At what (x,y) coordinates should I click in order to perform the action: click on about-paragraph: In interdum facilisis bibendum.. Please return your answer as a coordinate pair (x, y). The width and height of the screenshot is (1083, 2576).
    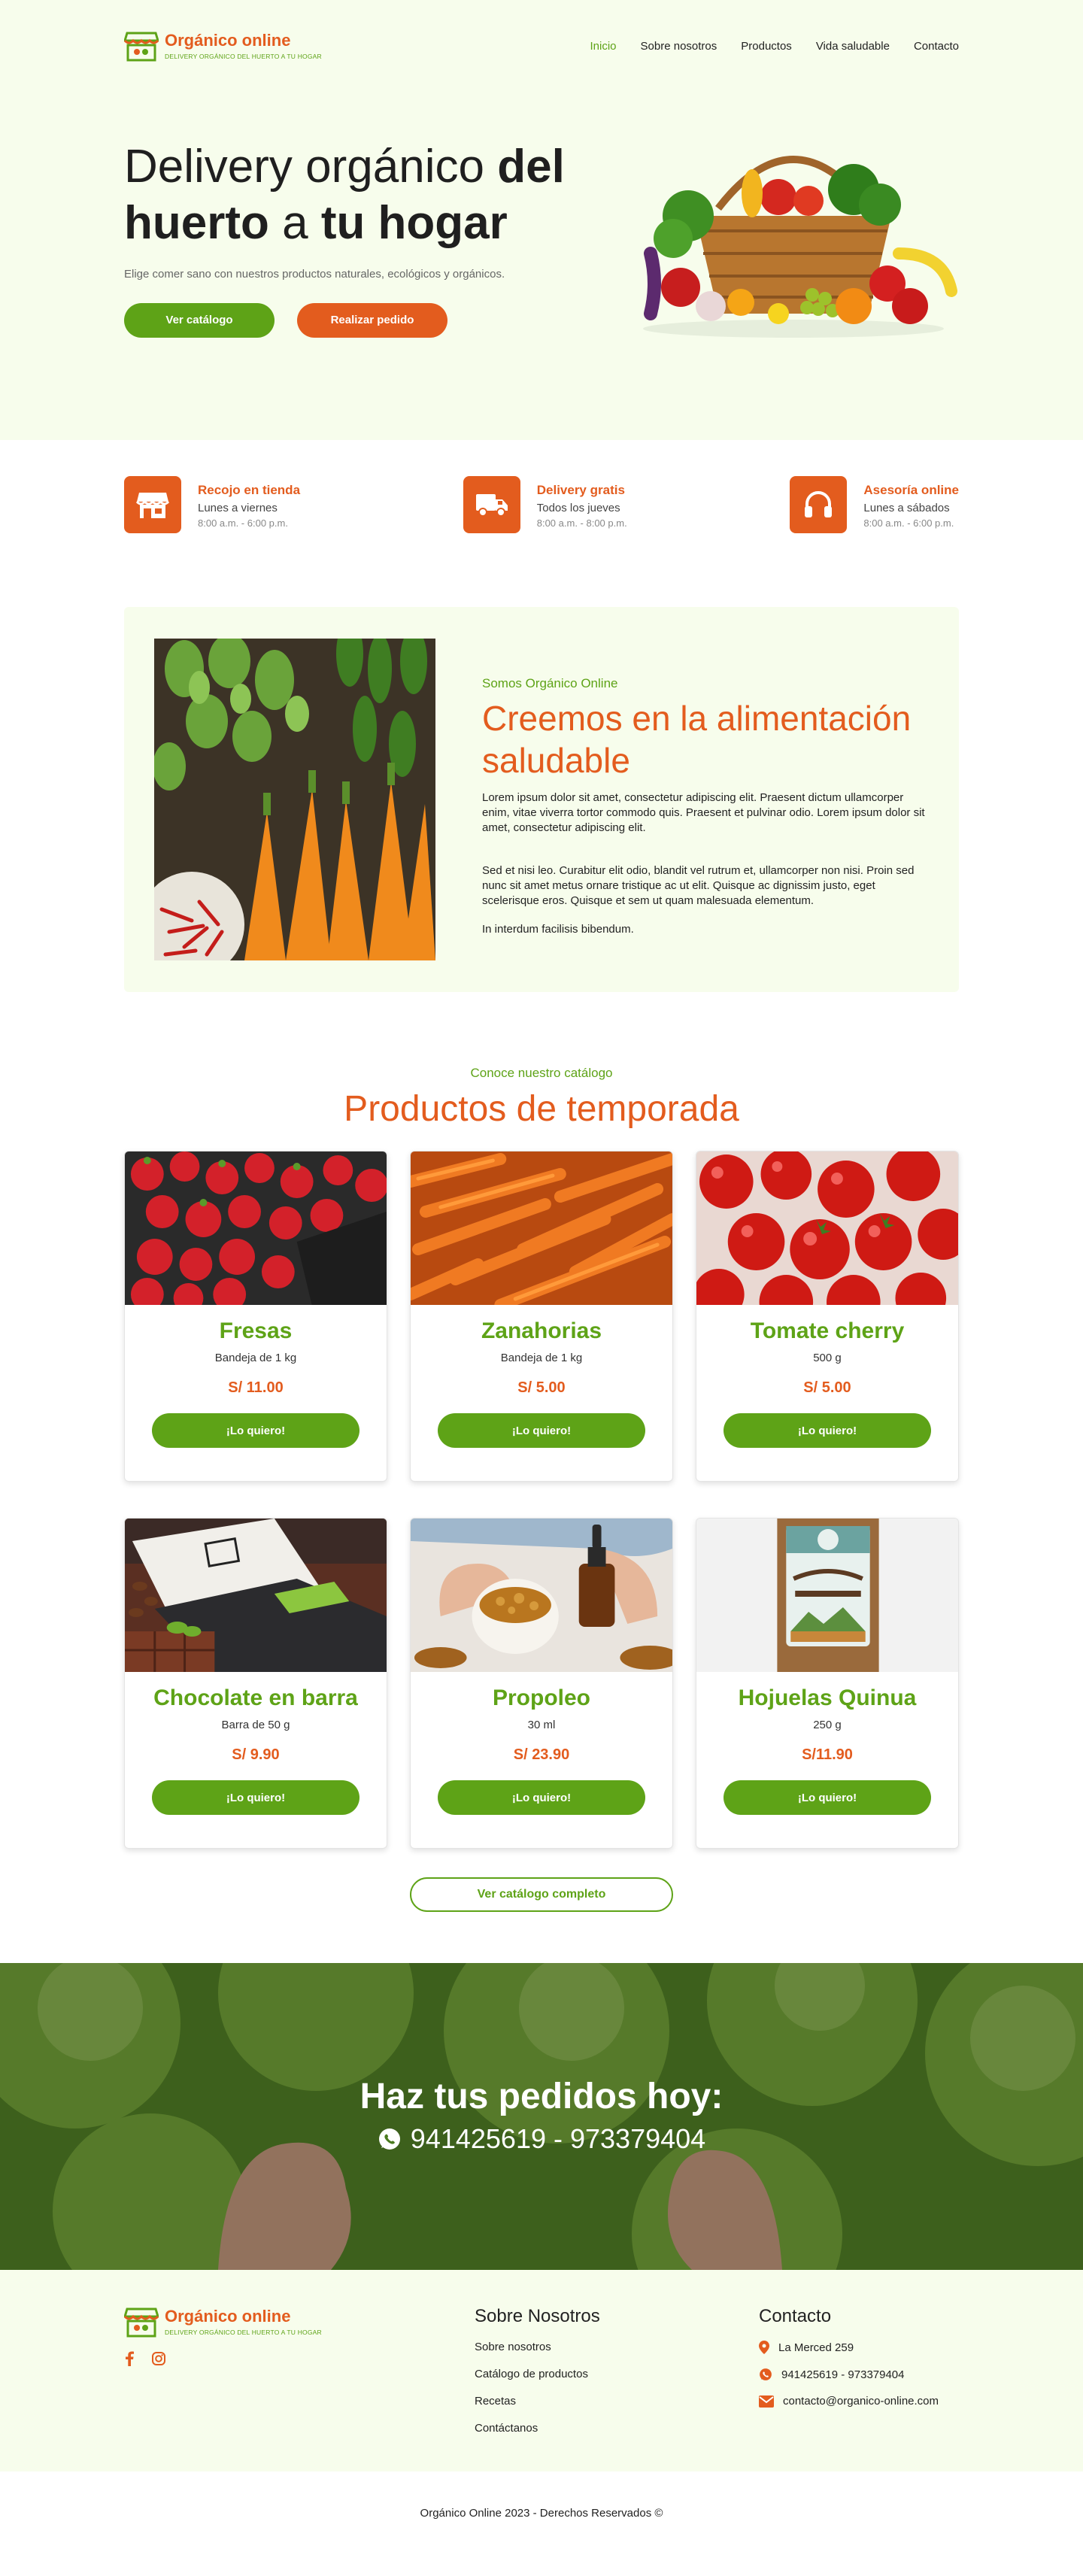
    Looking at the image, I should click on (558, 929).